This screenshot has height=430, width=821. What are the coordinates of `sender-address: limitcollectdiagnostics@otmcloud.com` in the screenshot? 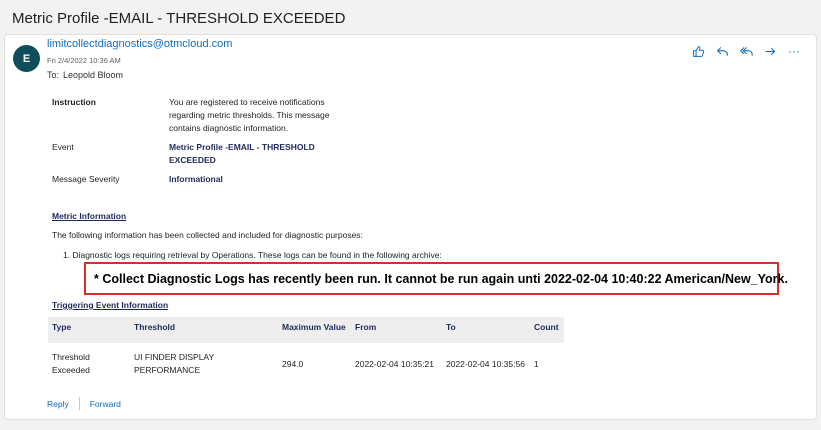 It's located at (139, 44).